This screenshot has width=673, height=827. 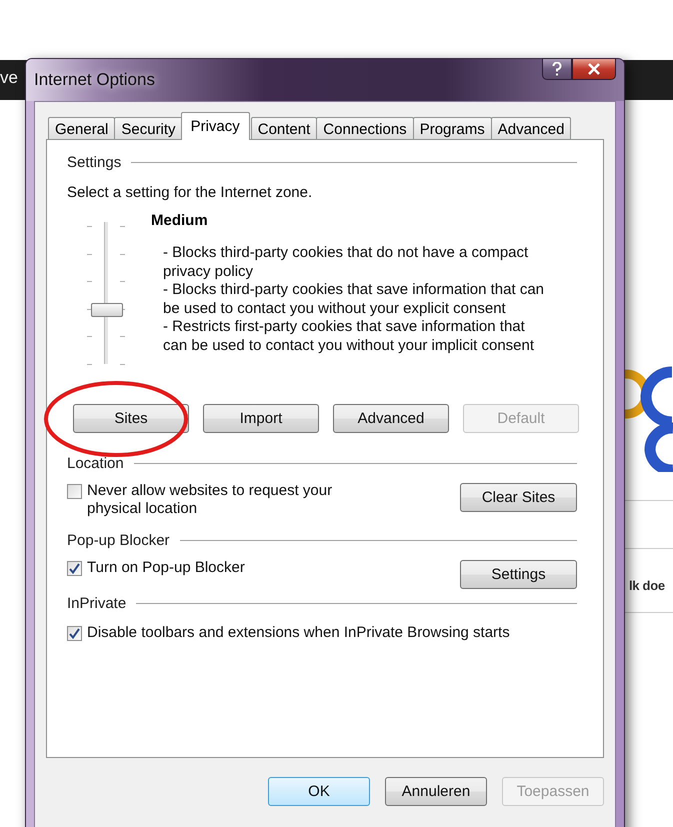 I want to click on level-name: Medium, so click(x=180, y=220).